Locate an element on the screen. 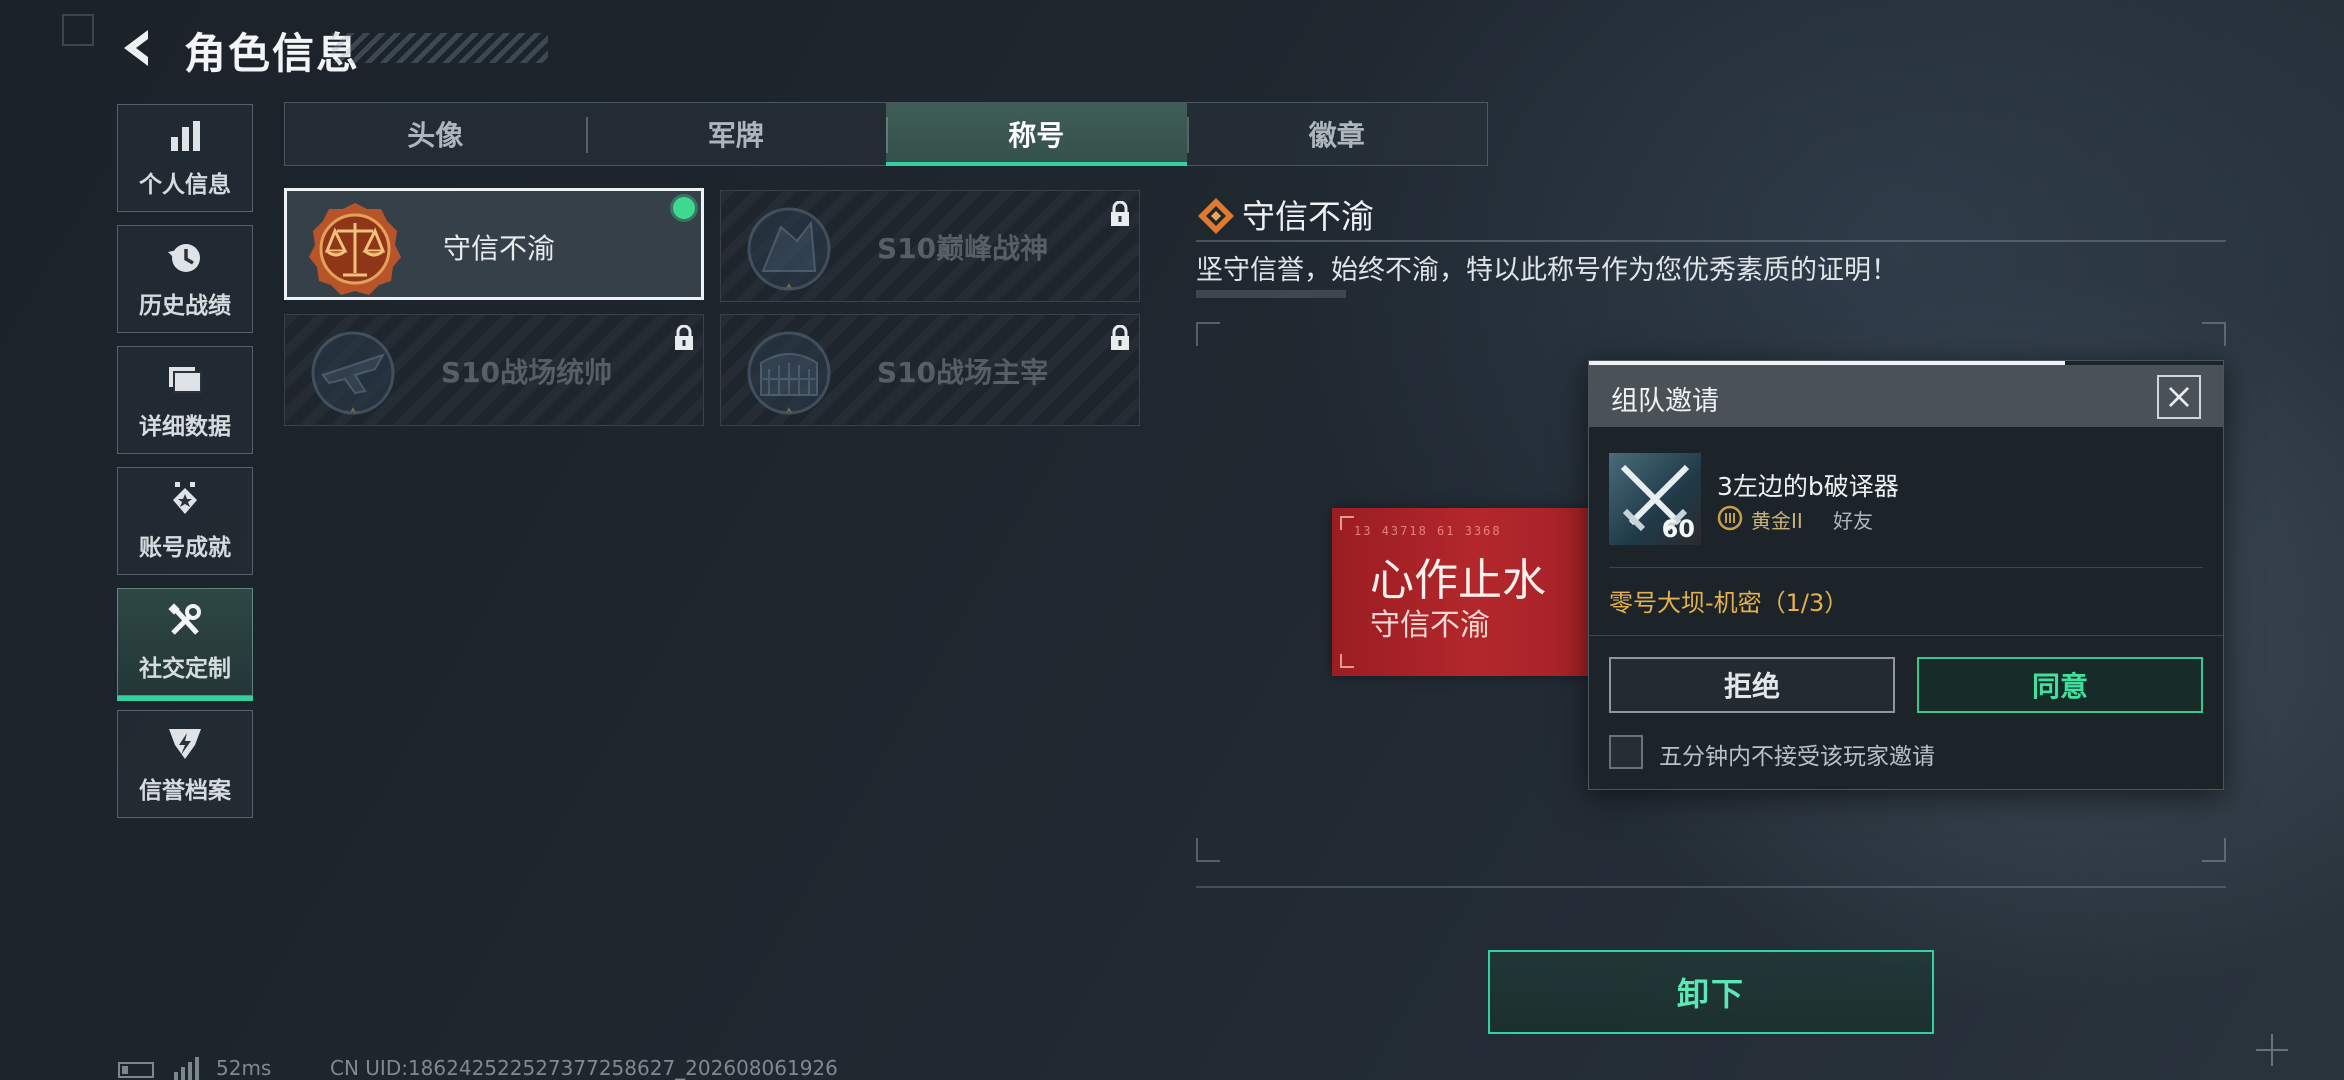 Image resolution: width=2344 pixels, height=1080 pixels. sidebar-item-label: 社交定制 is located at coordinates (185, 669).